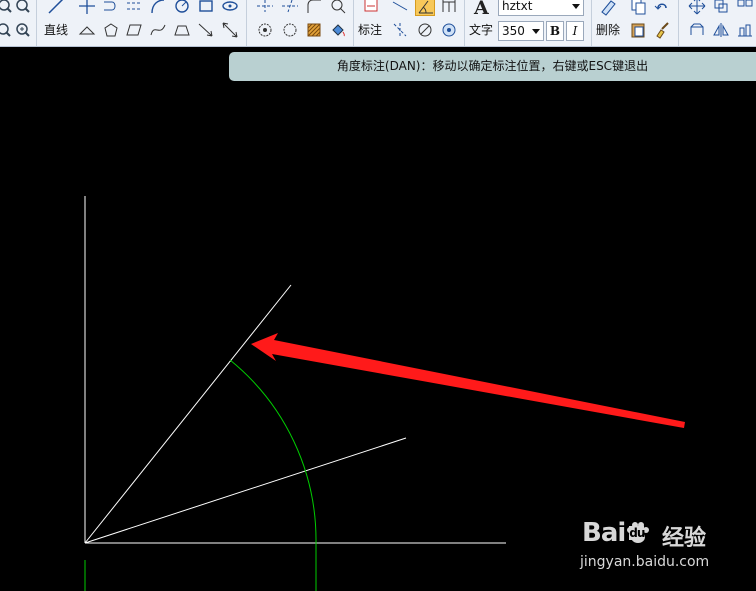 The width and height of the screenshot is (756, 591). I want to click on italic-button: I, so click(575, 31).